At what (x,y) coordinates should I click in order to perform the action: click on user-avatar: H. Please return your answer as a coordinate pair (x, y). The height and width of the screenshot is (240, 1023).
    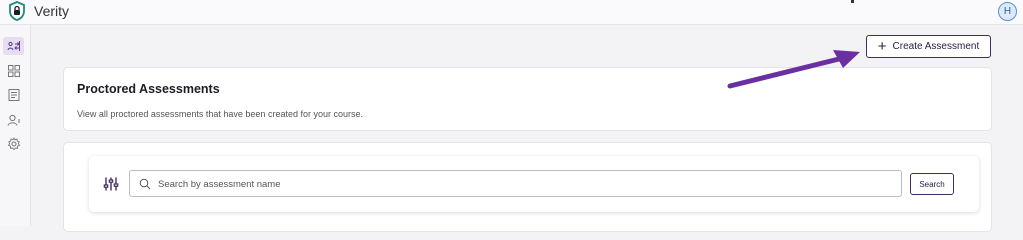
    Looking at the image, I should click on (1007, 11).